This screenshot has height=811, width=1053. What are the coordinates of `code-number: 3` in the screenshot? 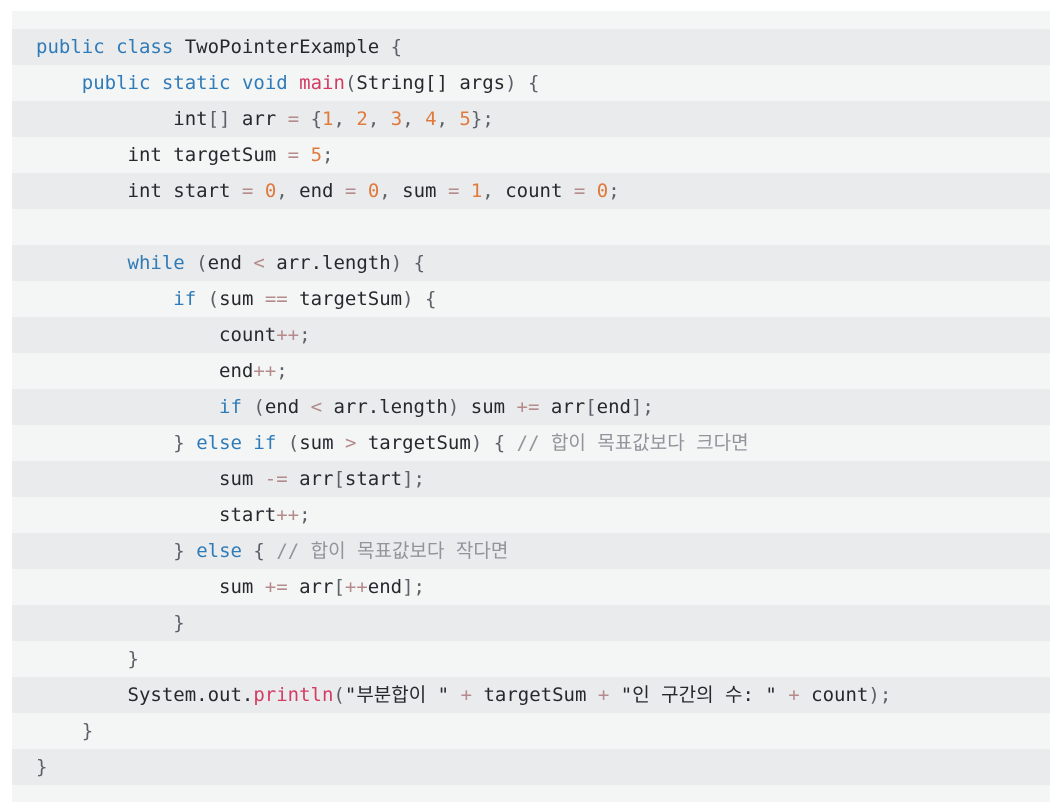 It's located at (396, 119).